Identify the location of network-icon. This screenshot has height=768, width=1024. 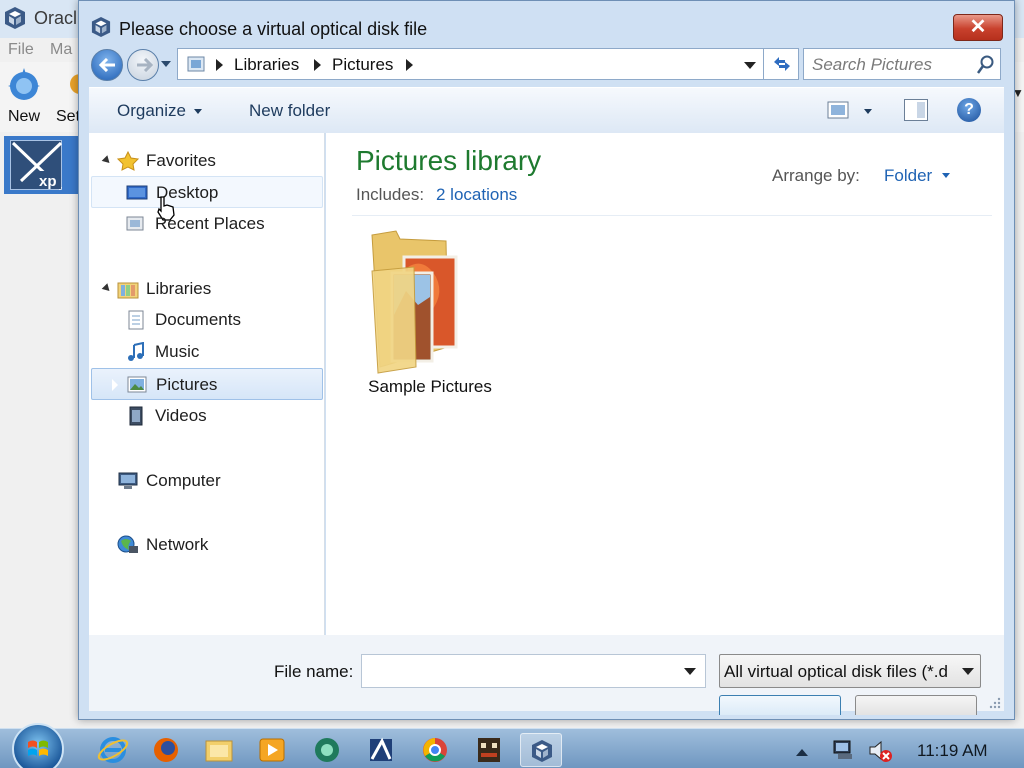
(127, 544).